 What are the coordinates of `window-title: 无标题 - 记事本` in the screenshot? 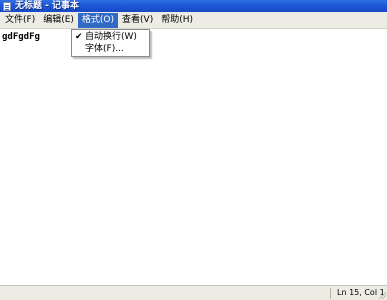 It's located at (47, 6).